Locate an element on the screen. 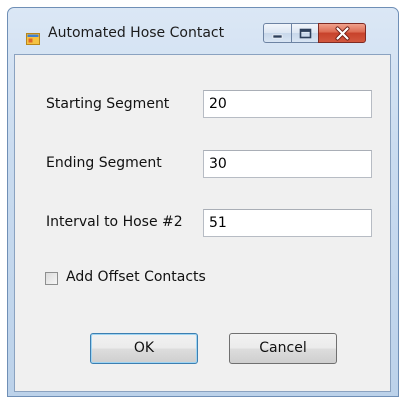 This screenshot has width=406, height=398. cancel-button: Cancel is located at coordinates (283, 348).